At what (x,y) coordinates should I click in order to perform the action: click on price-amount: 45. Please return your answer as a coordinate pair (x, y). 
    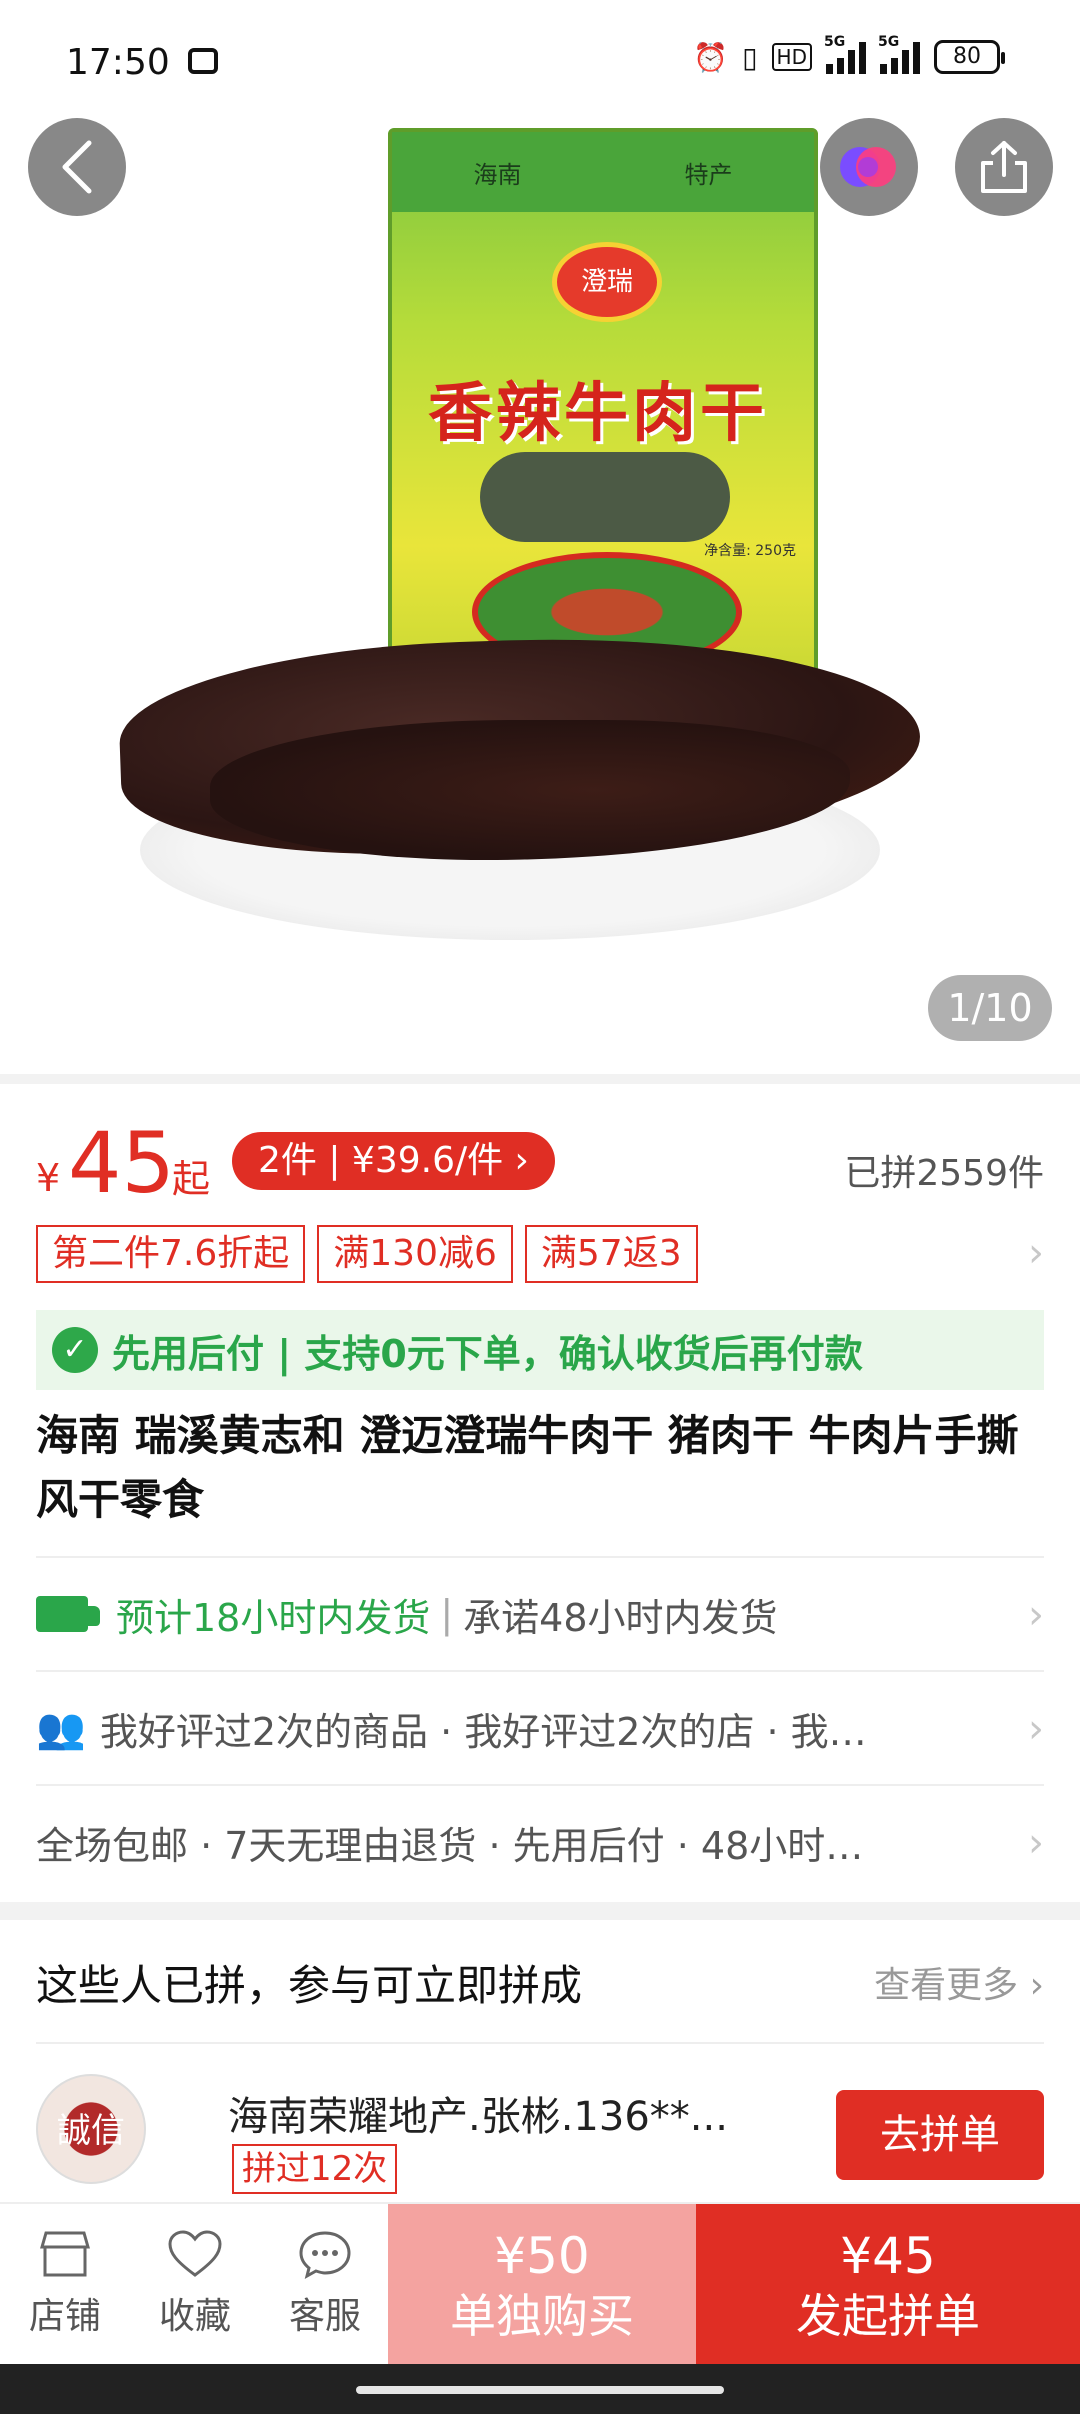
    Looking at the image, I should click on (121, 1163).